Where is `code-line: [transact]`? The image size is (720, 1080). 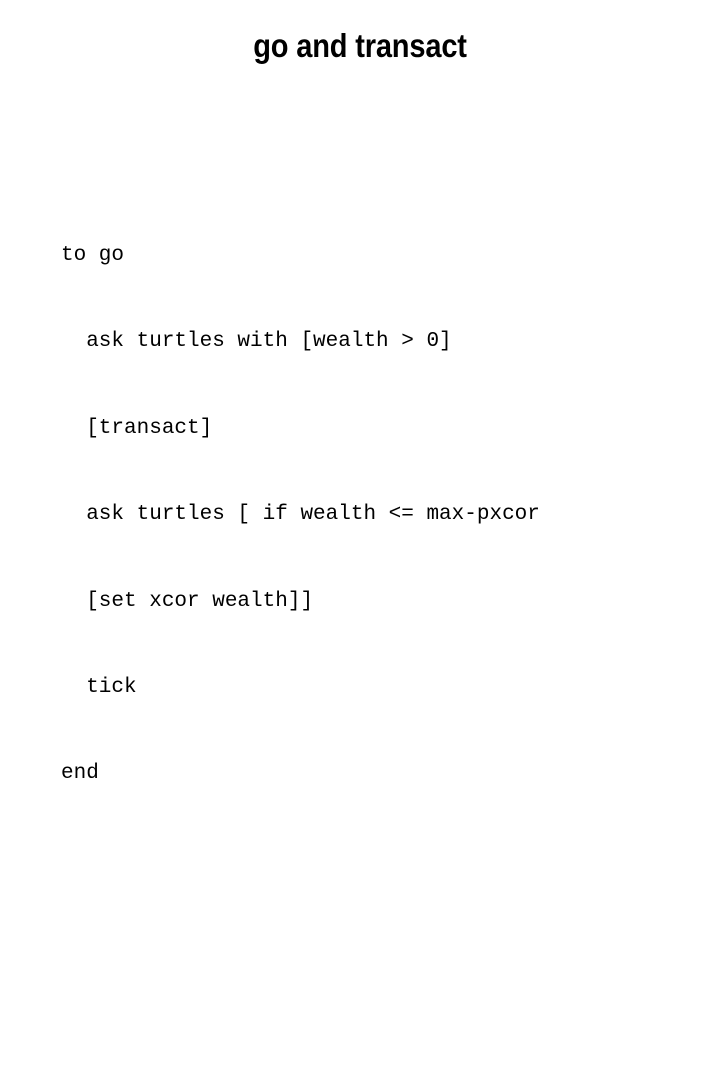 code-line: [transact] is located at coordinates (137, 428).